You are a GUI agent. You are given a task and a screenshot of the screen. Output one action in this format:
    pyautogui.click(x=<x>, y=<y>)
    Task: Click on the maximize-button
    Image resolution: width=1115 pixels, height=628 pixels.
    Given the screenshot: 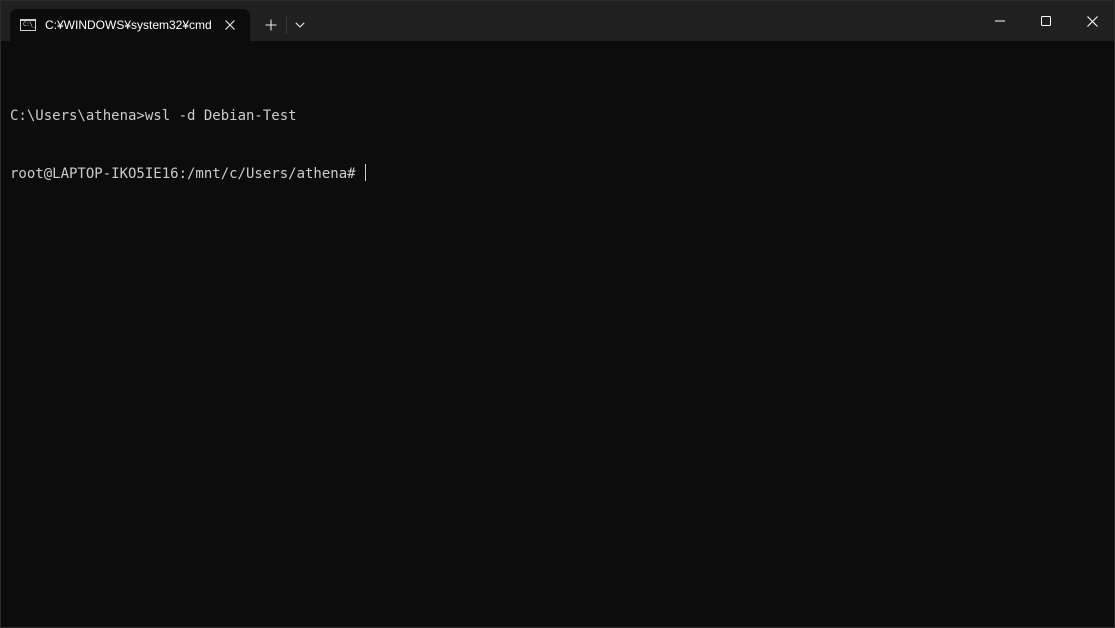 What is the action you would take?
    pyautogui.click(x=1046, y=21)
    